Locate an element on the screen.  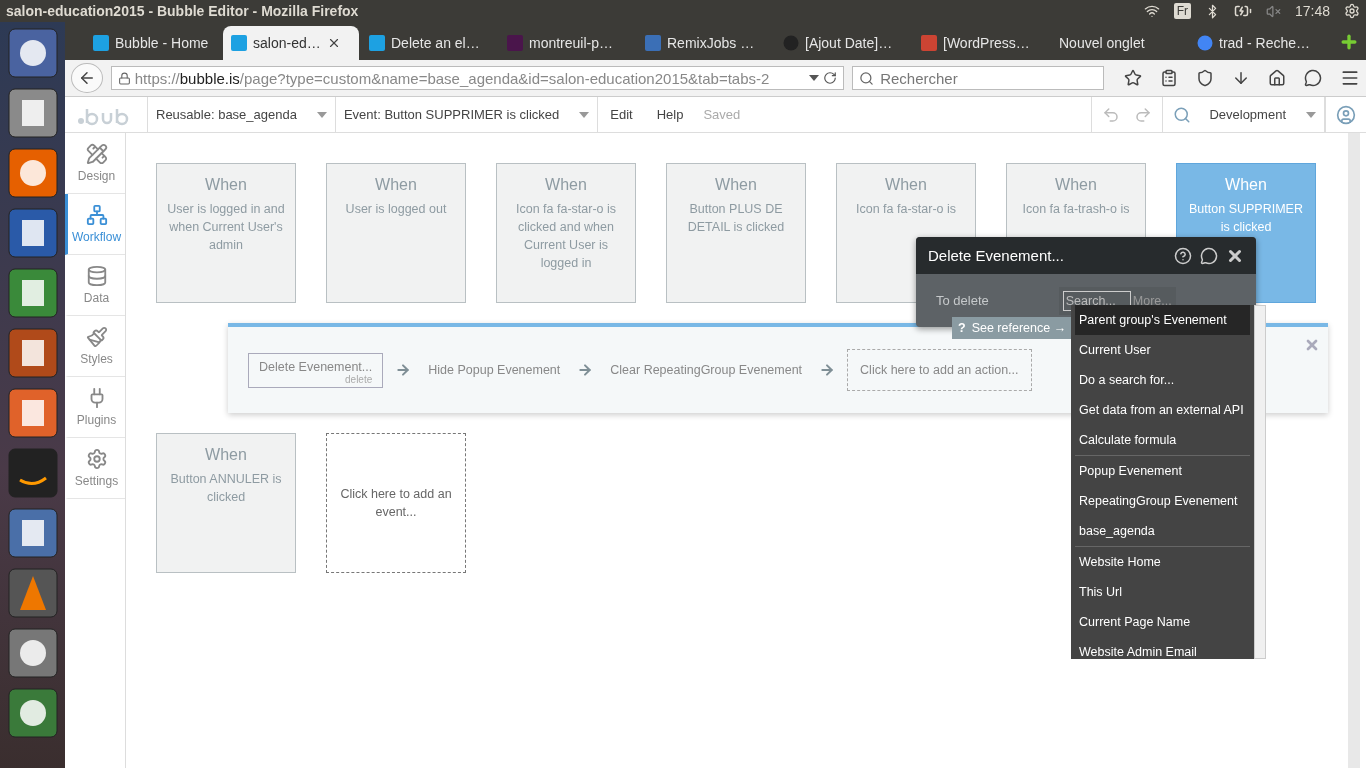
plus-icon is located at coordinates (1349, 42).